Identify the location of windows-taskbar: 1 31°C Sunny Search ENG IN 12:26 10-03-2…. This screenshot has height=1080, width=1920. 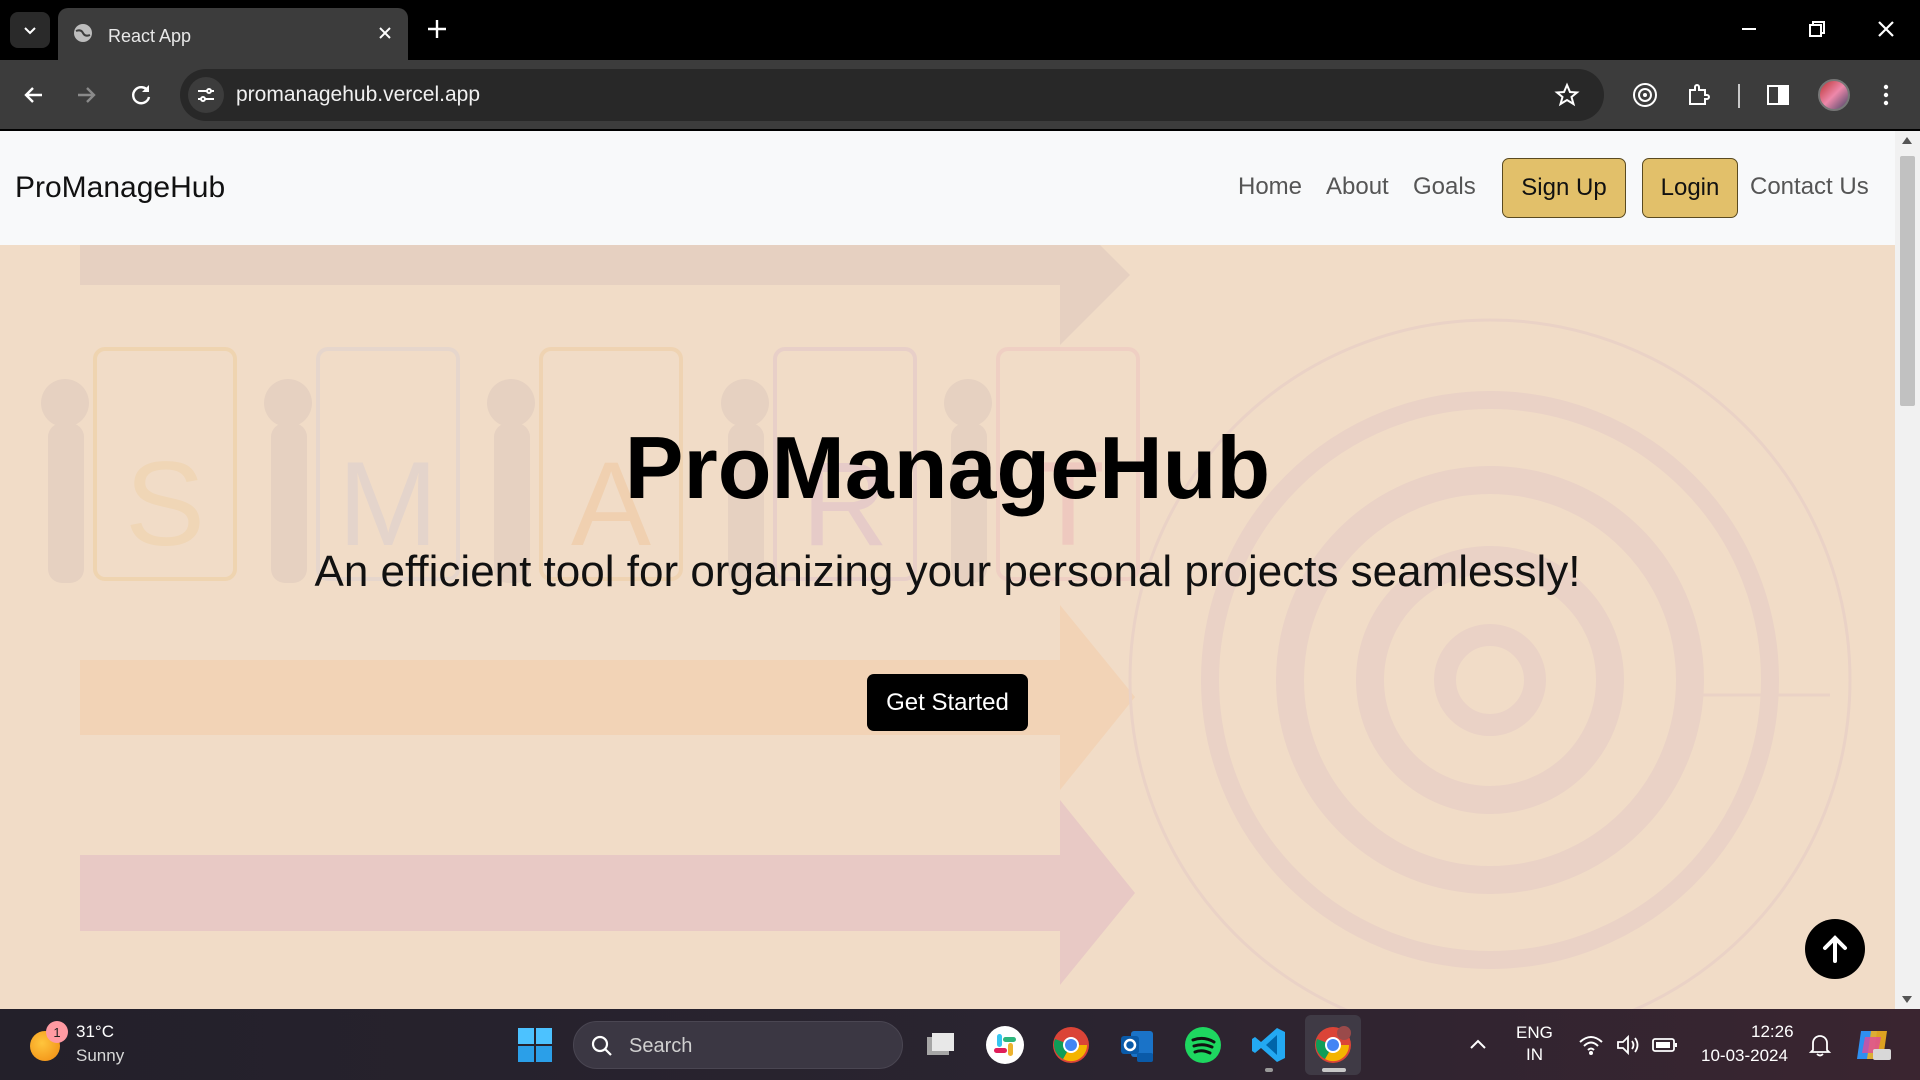
(960, 1044).